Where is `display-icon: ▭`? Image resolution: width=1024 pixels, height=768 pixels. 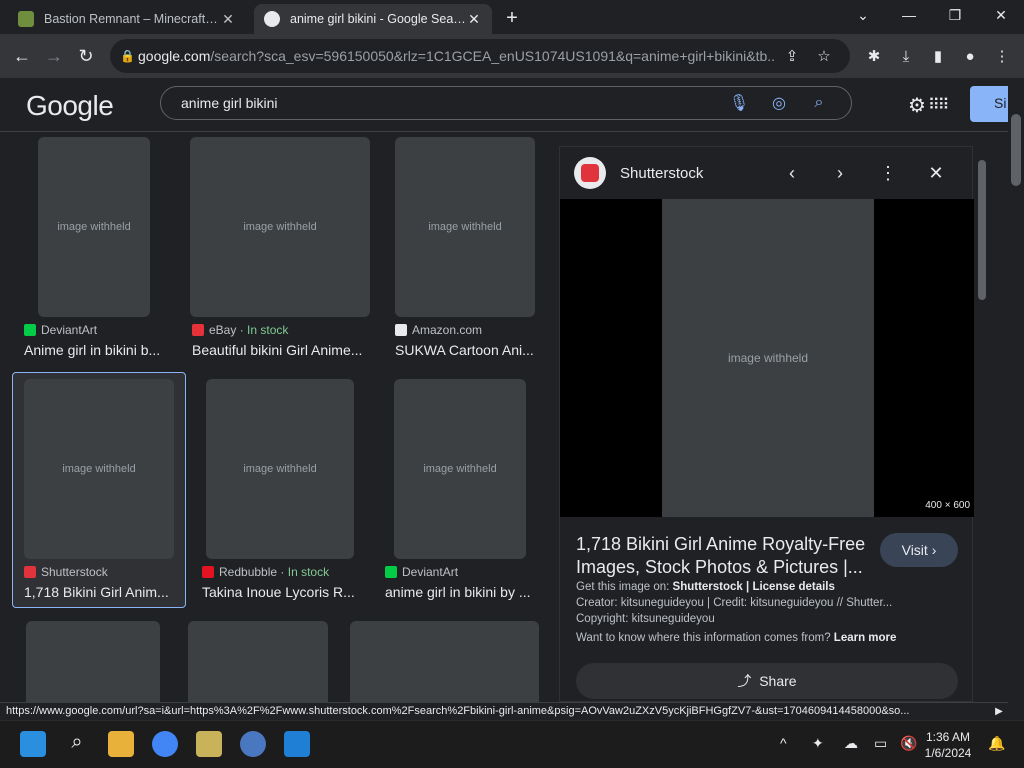
display-icon: ▭ is located at coordinates (880, 743).